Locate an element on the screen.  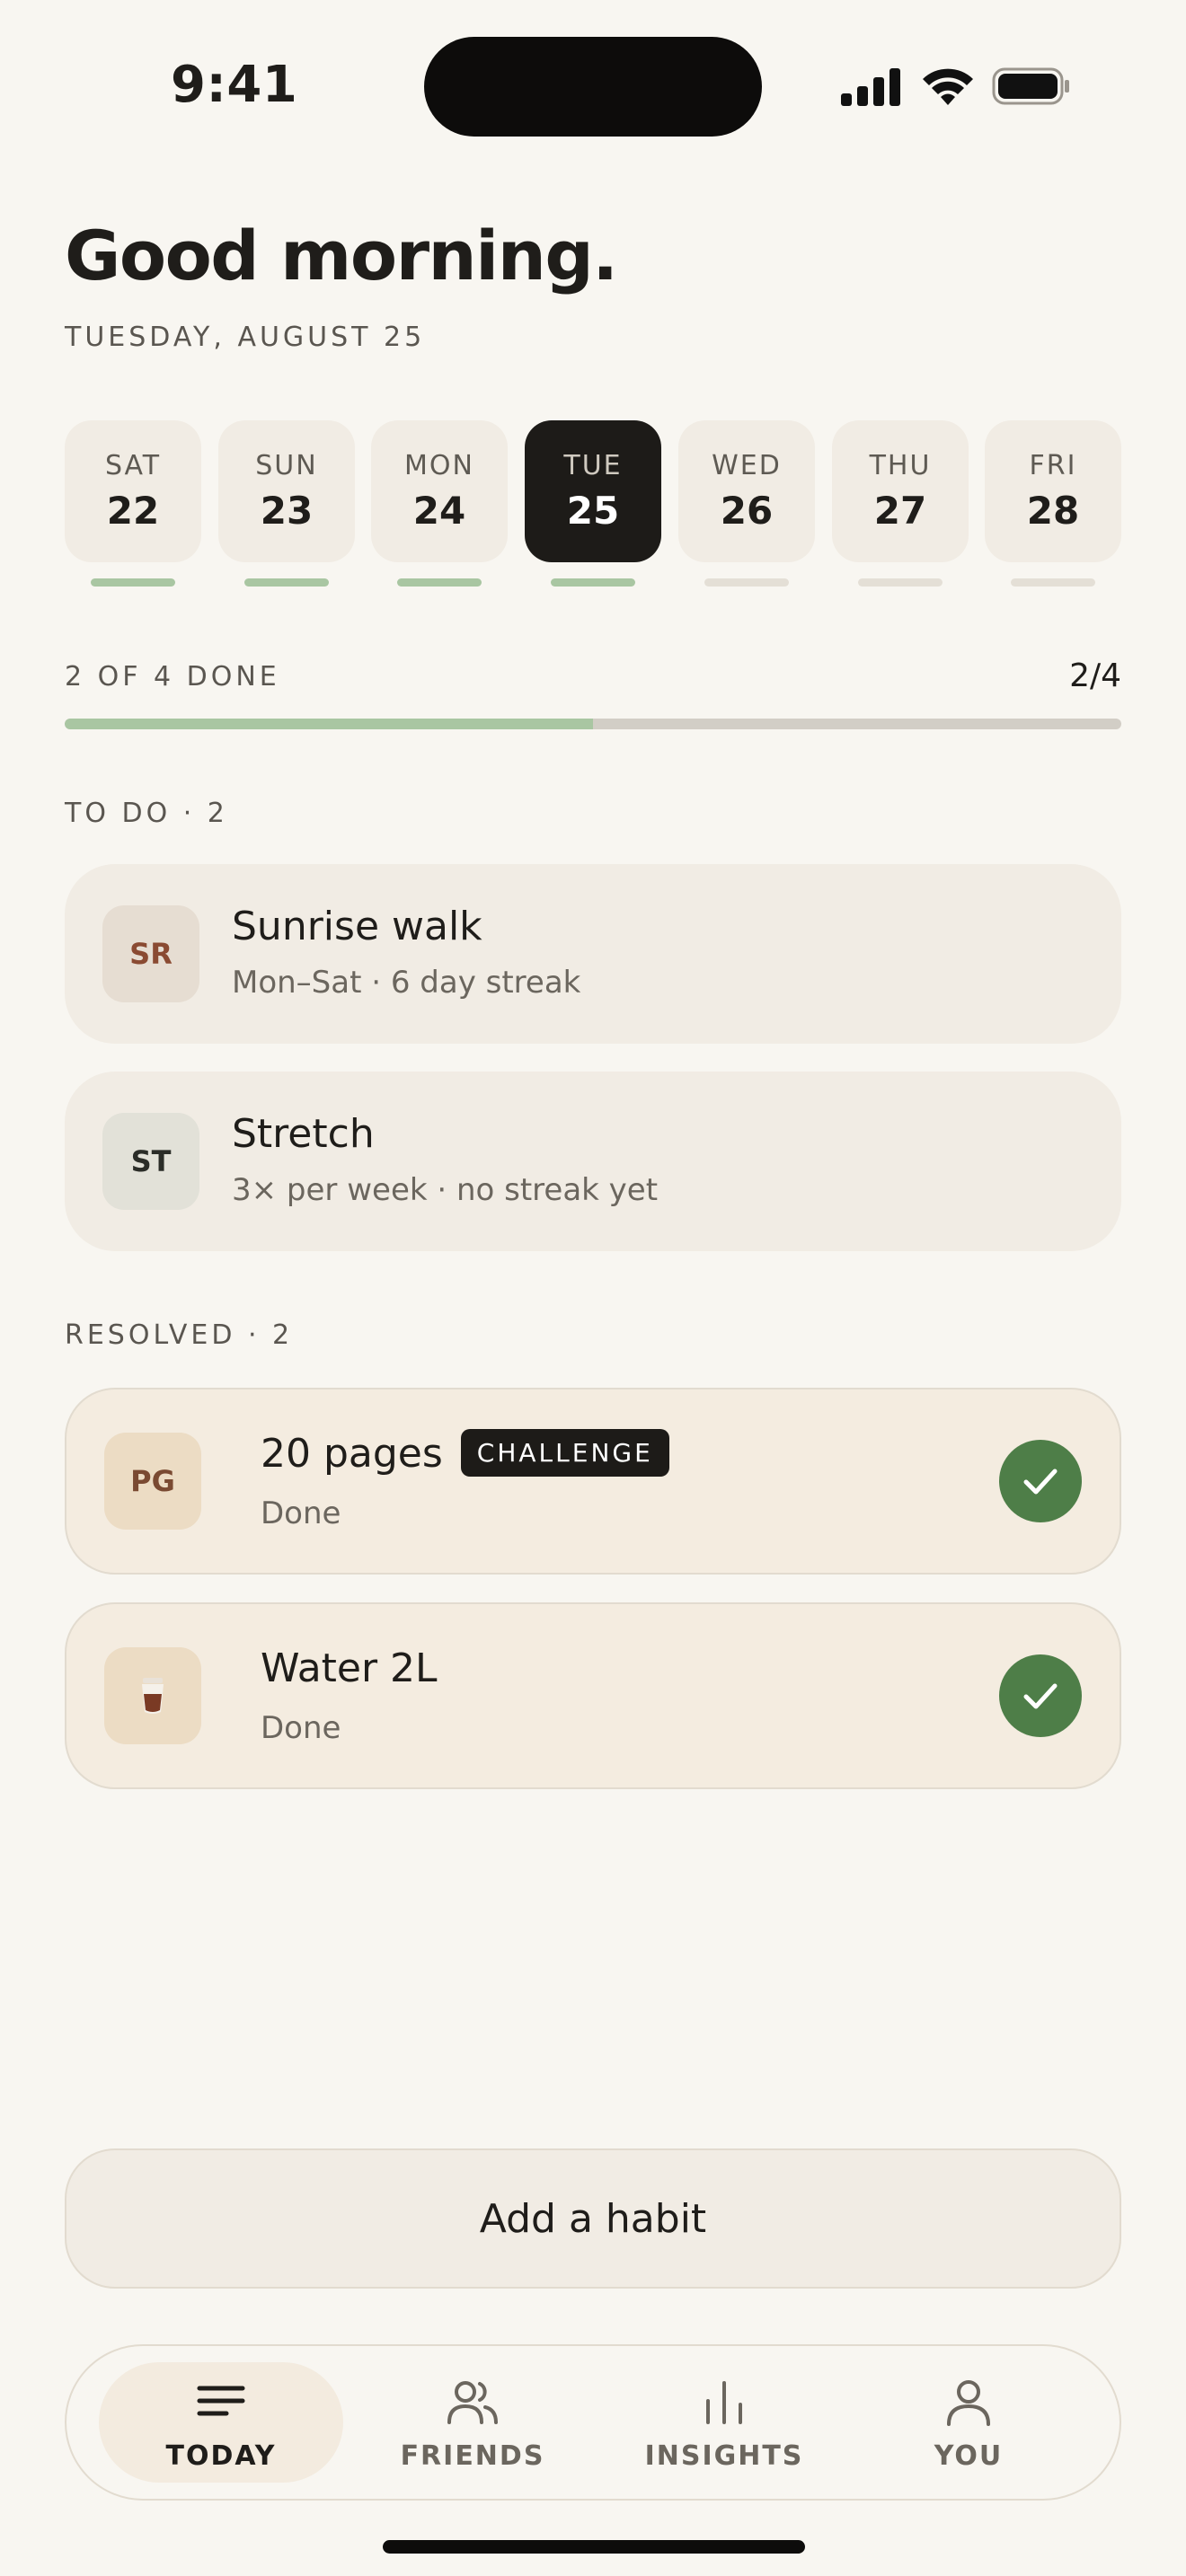
tab-label: INSIGHTS is located at coordinates (724, 2455).